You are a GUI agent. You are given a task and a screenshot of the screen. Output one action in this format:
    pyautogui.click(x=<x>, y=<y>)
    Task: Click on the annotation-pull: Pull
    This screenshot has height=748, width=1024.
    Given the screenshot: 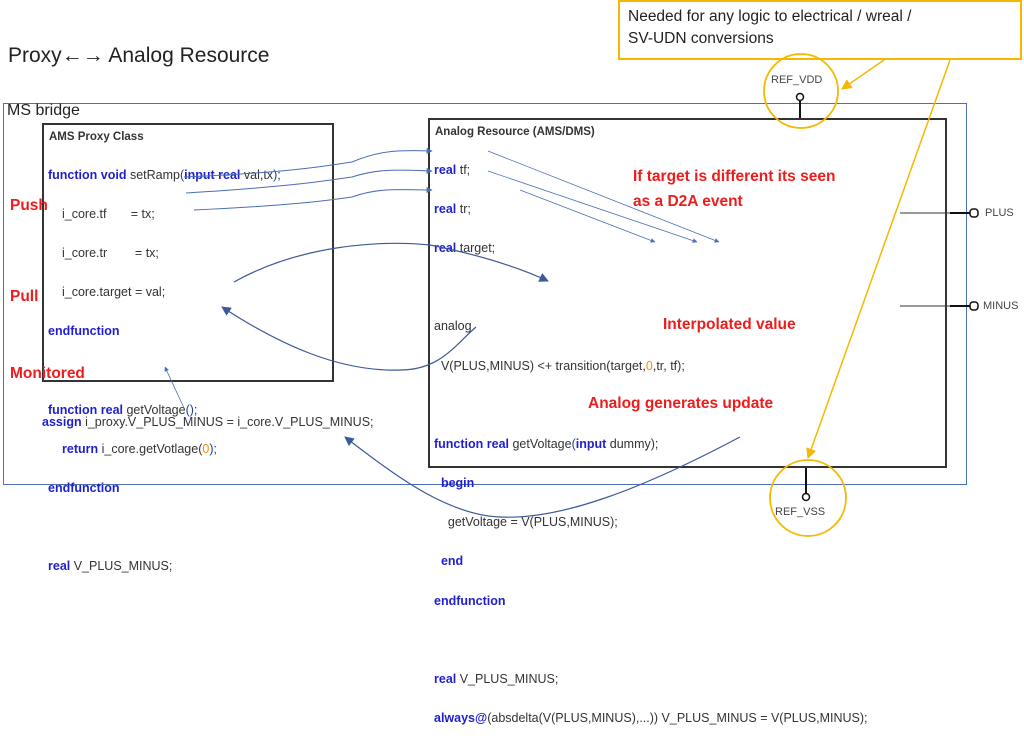 What is the action you would take?
    pyautogui.click(x=24, y=296)
    